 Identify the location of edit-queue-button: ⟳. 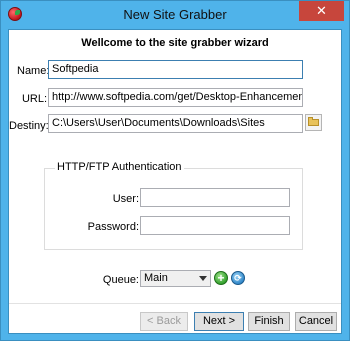
(238, 278).